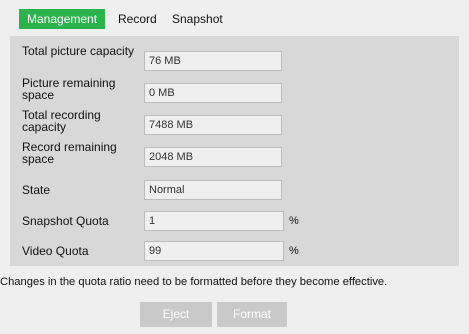 This screenshot has width=469, height=334. What do you see at coordinates (55, 251) in the screenshot?
I see `video-quota-label: Video Quota` at bounding box center [55, 251].